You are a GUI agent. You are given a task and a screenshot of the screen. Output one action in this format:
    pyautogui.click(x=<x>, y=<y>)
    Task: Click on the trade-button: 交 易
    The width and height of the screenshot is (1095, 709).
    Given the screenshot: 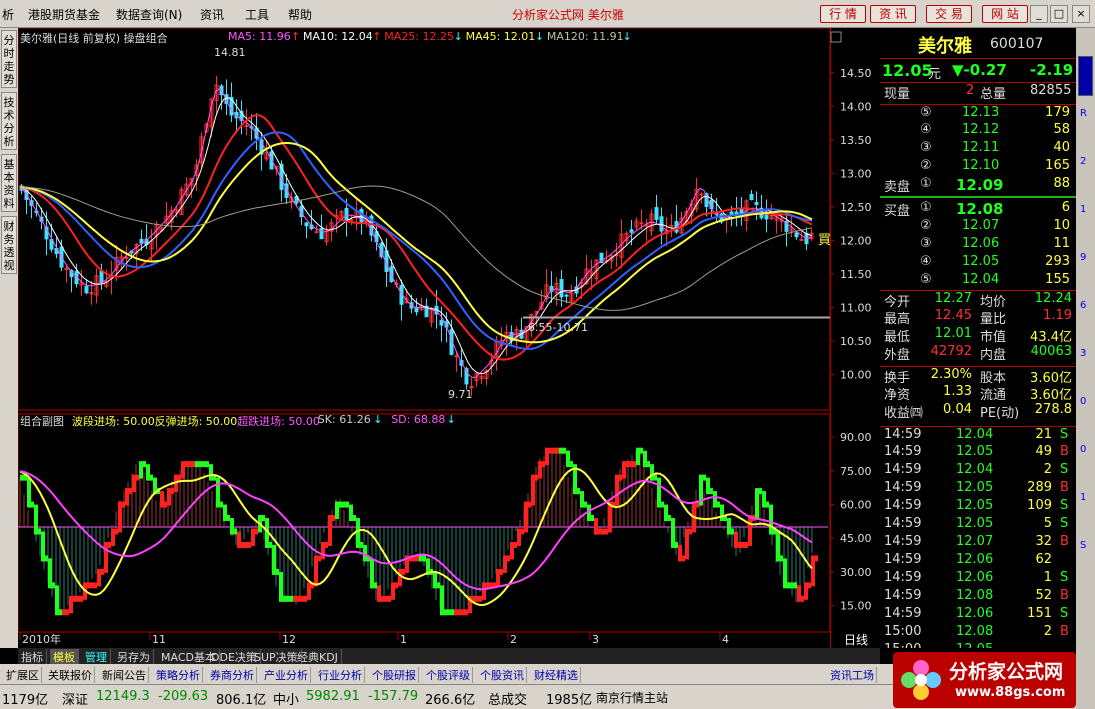 What is the action you would take?
    pyautogui.click(x=949, y=14)
    